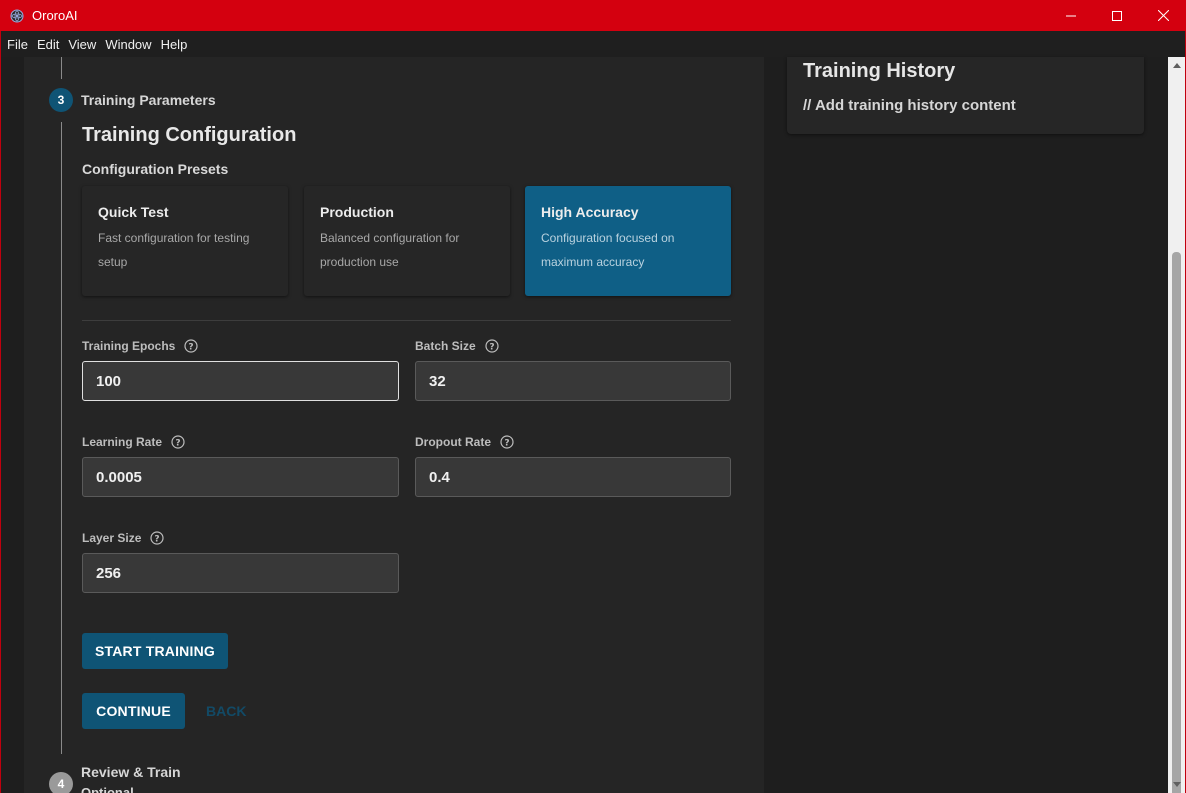  I want to click on menu-edit: Edit, so click(48, 44).